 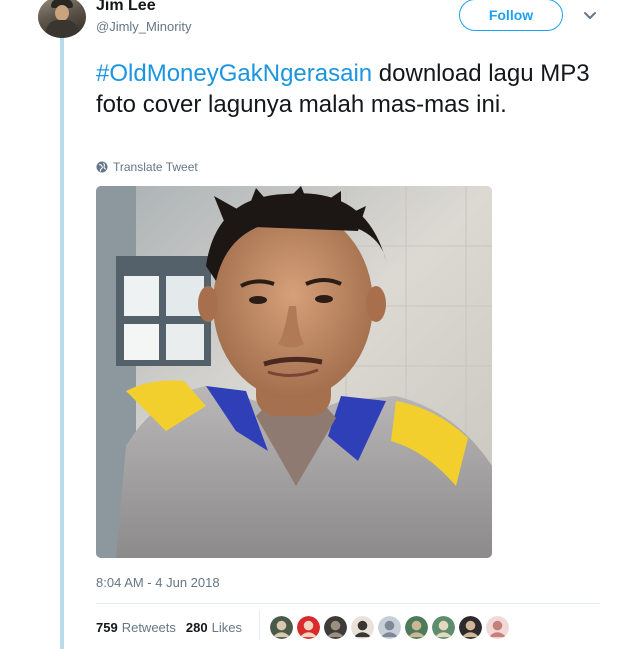 I want to click on tweet-timestamp: 8:04 AM - 4 Jun 2018, so click(x=158, y=582).